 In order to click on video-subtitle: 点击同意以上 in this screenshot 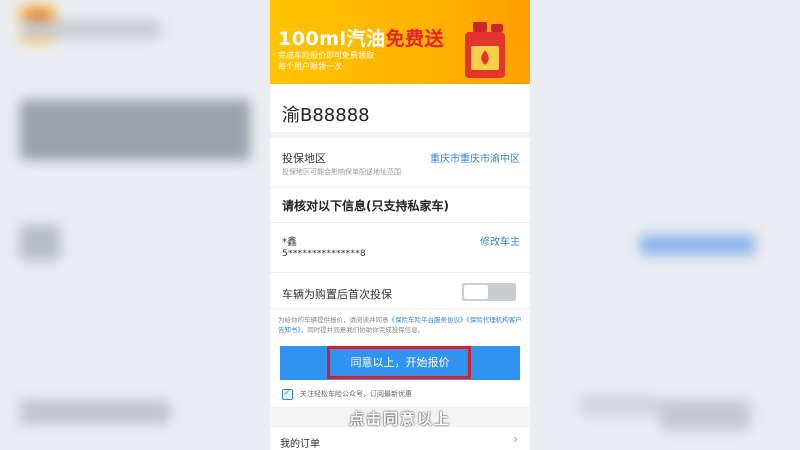, I will do `click(399, 419)`.